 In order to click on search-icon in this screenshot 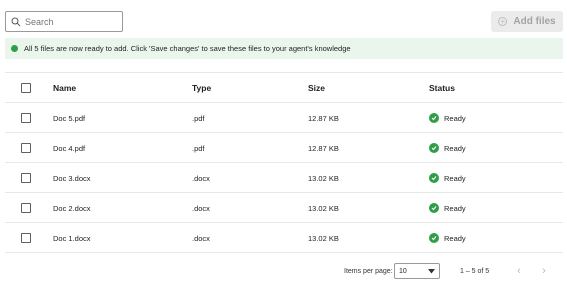, I will do `click(16, 21)`.